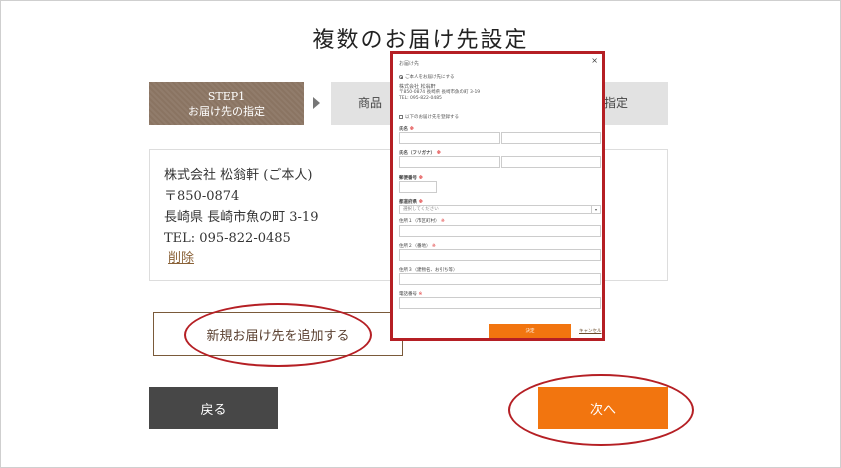  What do you see at coordinates (595, 209) in the screenshot?
I see `chevron-down-icon: ▾` at bounding box center [595, 209].